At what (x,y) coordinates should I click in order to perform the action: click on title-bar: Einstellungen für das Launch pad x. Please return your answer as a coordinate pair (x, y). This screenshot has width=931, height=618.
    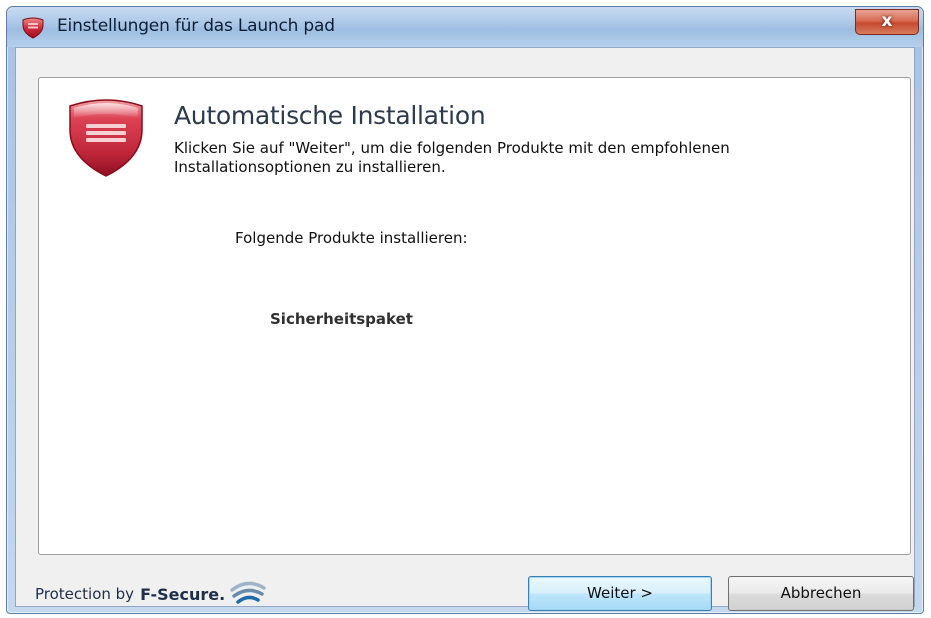
    Looking at the image, I should click on (465, 27).